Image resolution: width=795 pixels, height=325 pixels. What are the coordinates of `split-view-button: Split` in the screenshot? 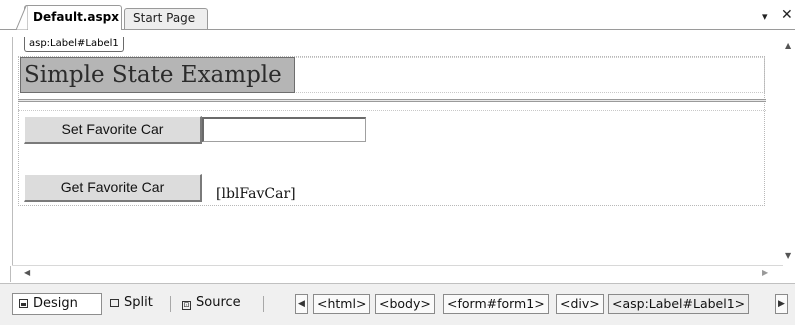 It's located at (131, 304).